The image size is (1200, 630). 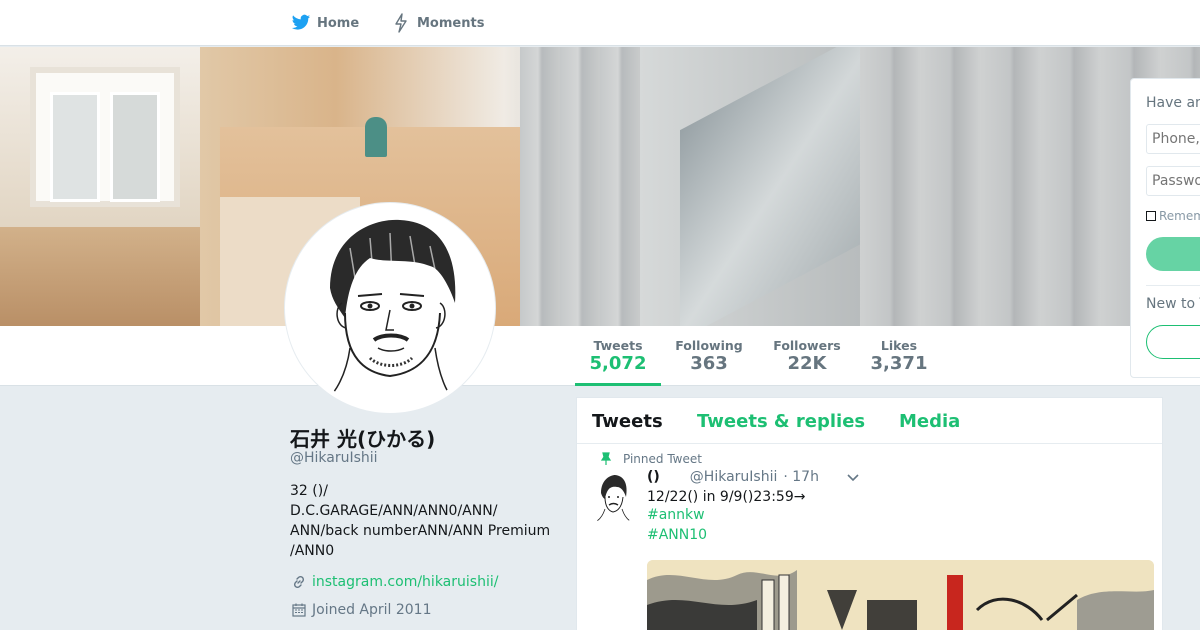 I want to click on new-to-twitter-text: New to Twitter?, so click(x=1173, y=304).